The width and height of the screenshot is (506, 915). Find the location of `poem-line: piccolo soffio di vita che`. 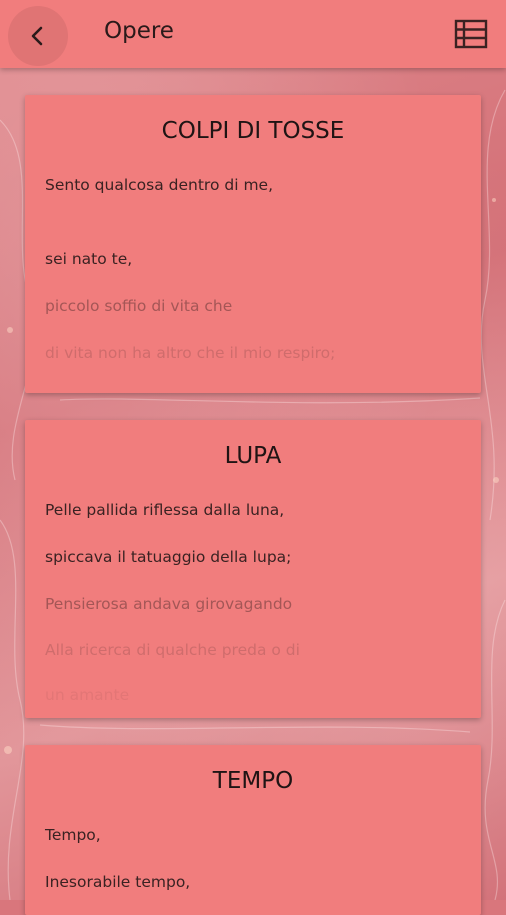

poem-line: piccolo soffio di vita che is located at coordinates (139, 306).